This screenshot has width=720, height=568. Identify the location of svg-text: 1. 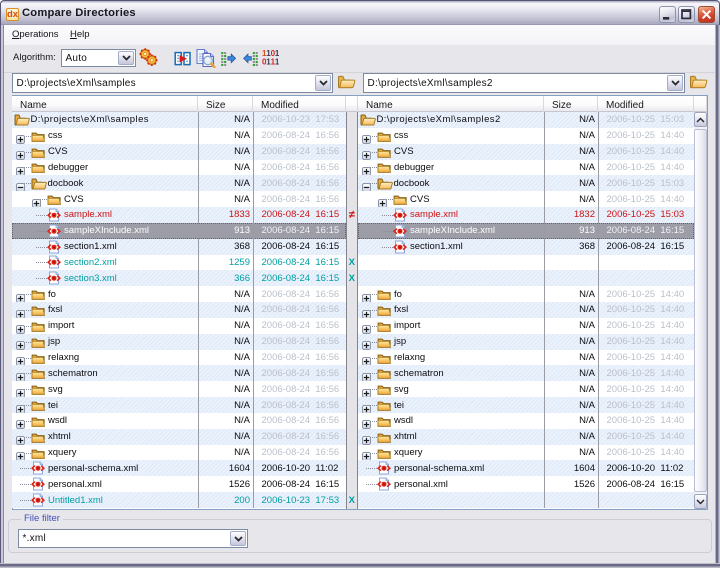
(277, 62).